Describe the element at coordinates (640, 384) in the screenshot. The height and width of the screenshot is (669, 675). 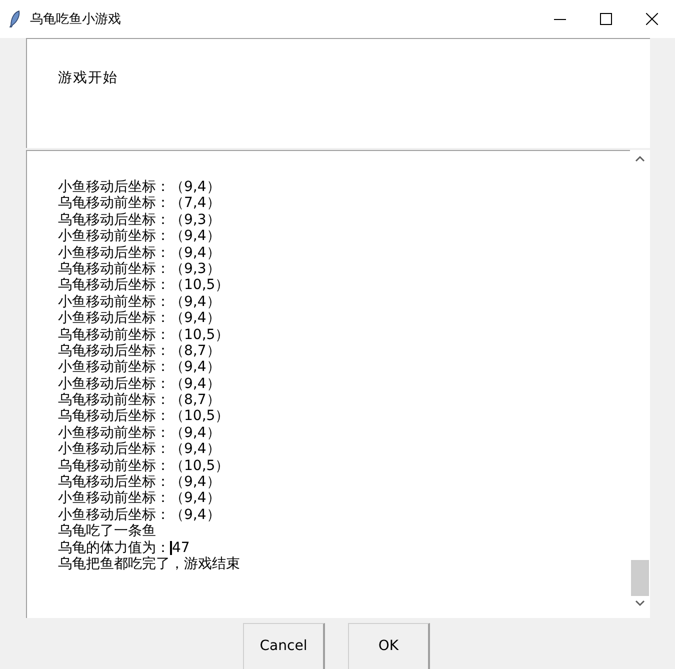
I see `scrollbar` at that location.